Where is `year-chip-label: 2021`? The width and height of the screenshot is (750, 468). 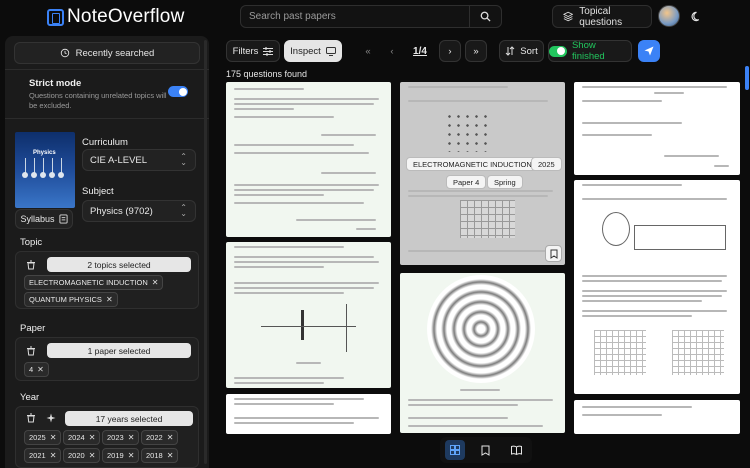
year-chip-label: 2021 is located at coordinates (37, 455).